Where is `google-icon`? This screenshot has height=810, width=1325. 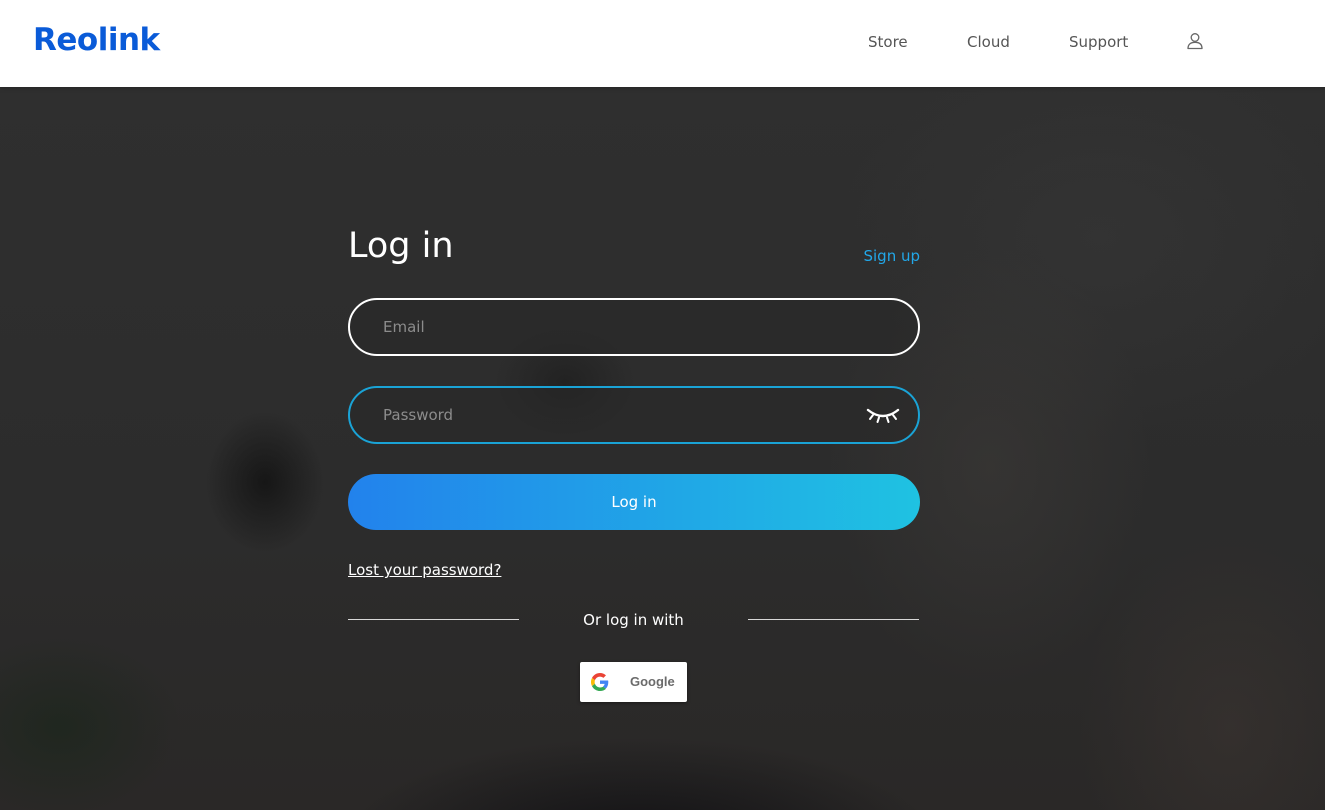 google-icon is located at coordinates (600, 682).